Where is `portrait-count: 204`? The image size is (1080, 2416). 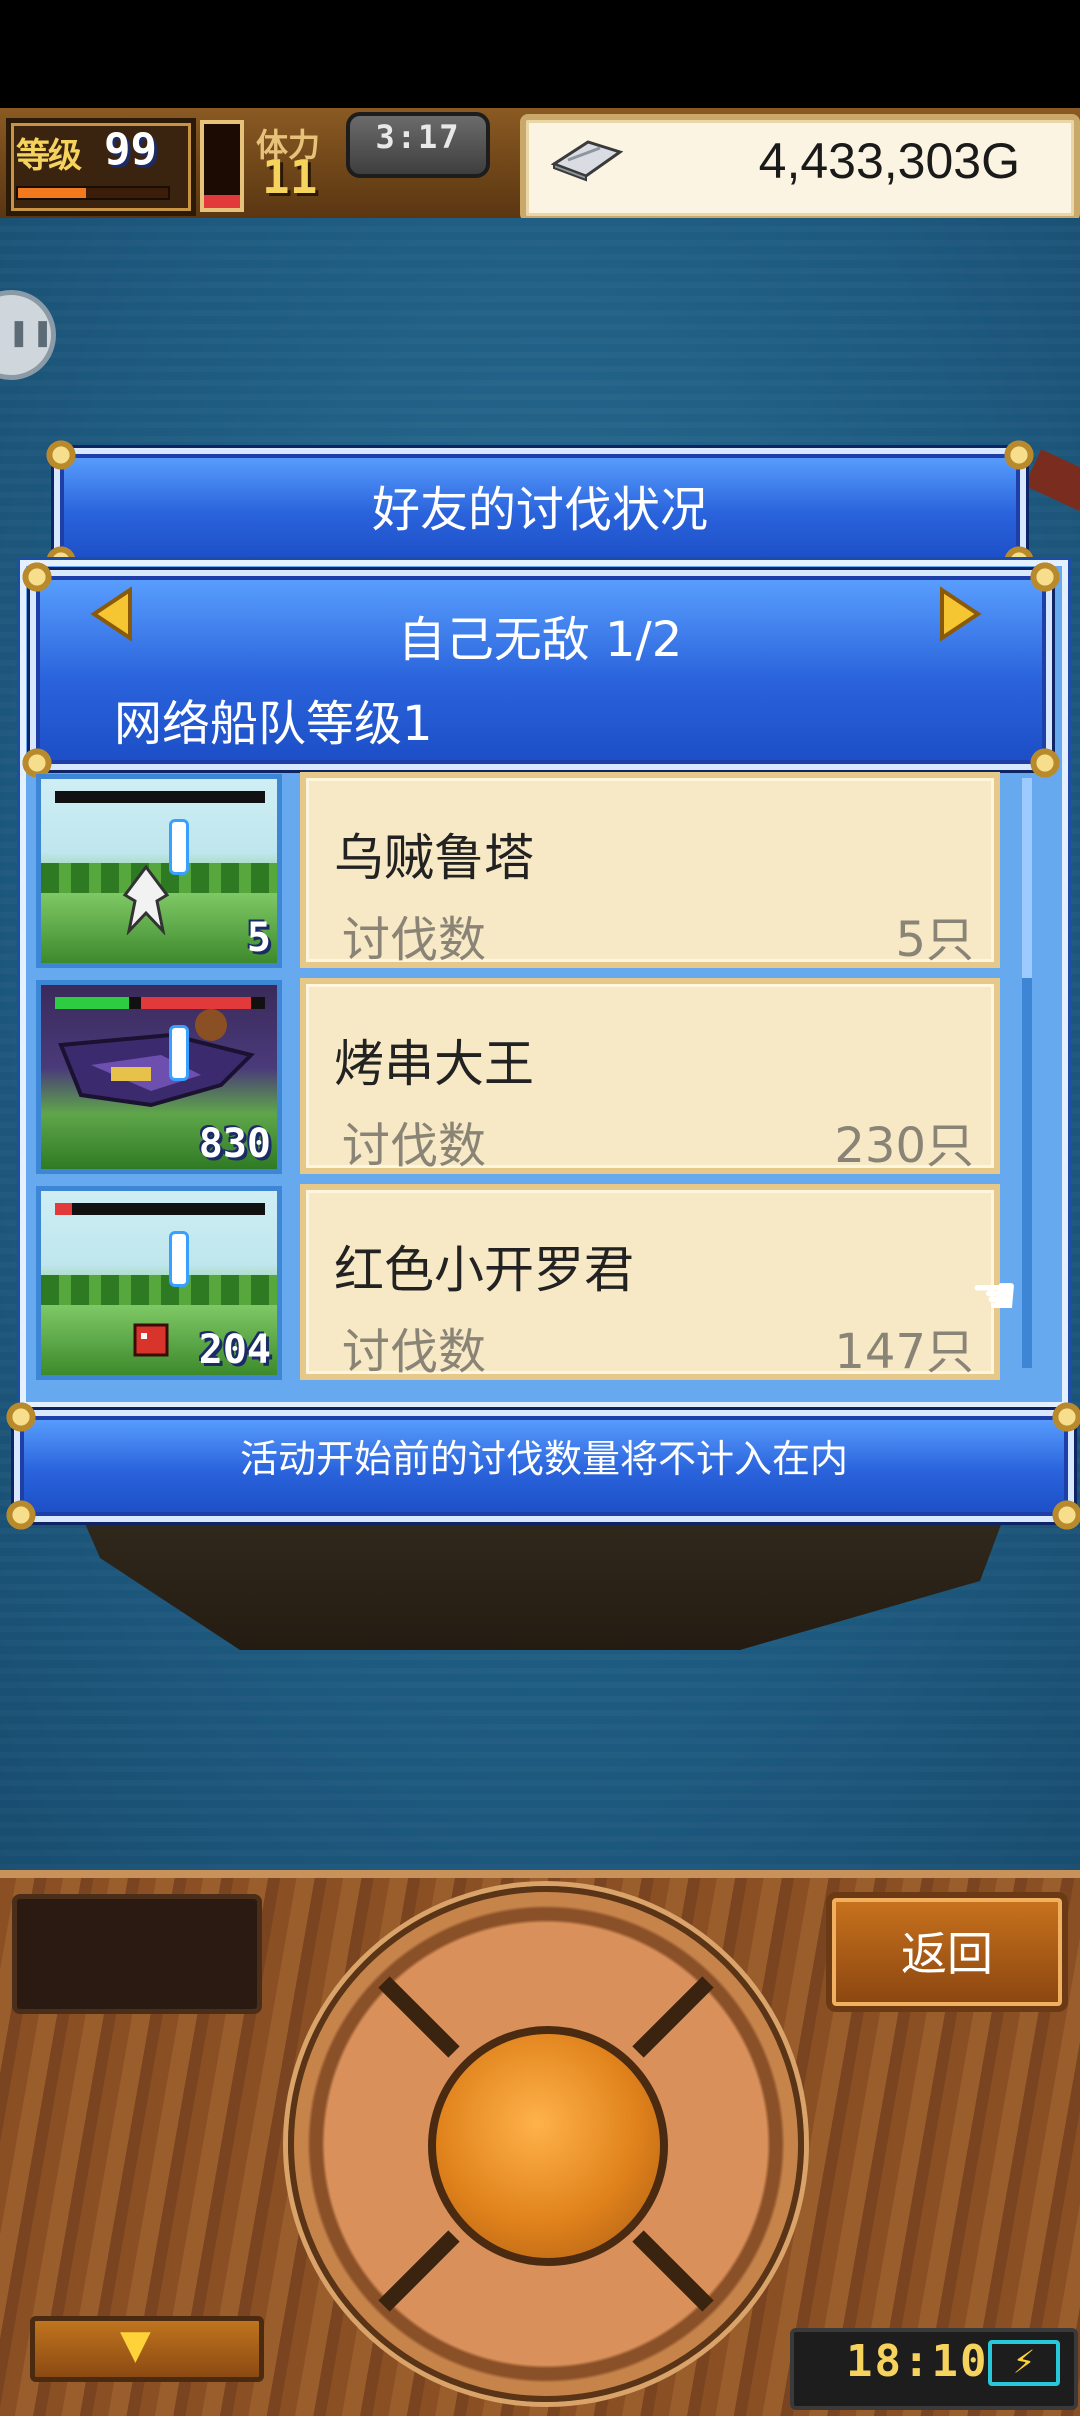 portrait-count: 204 is located at coordinates (234, 1350).